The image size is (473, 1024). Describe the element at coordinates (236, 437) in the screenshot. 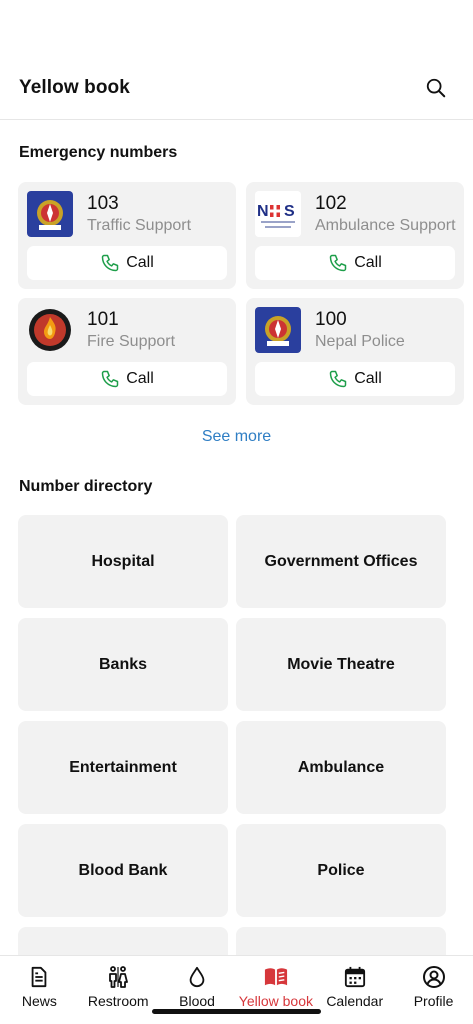

I see `see-more-link: See more` at that location.